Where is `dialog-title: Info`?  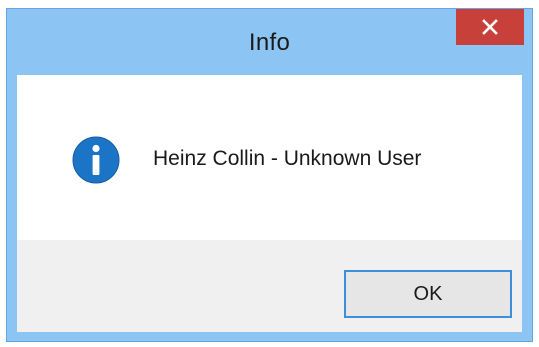
dialog-title: Info is located at coordinates (269, 42).